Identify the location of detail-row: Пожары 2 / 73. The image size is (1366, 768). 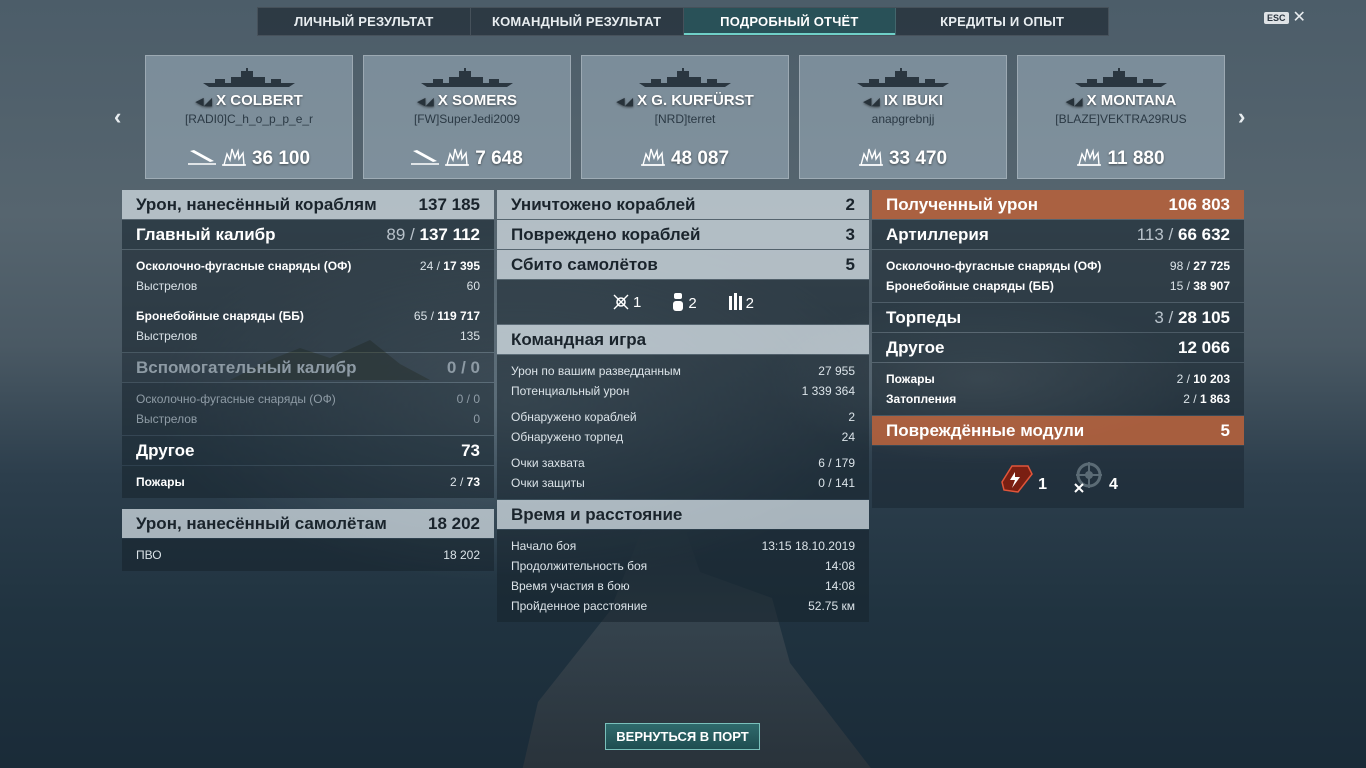
(308, 482).